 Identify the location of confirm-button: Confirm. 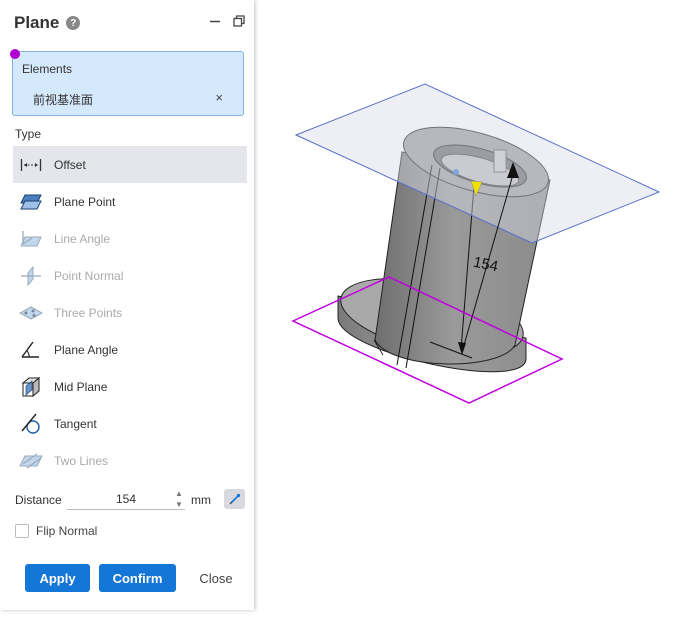
(137, 578).